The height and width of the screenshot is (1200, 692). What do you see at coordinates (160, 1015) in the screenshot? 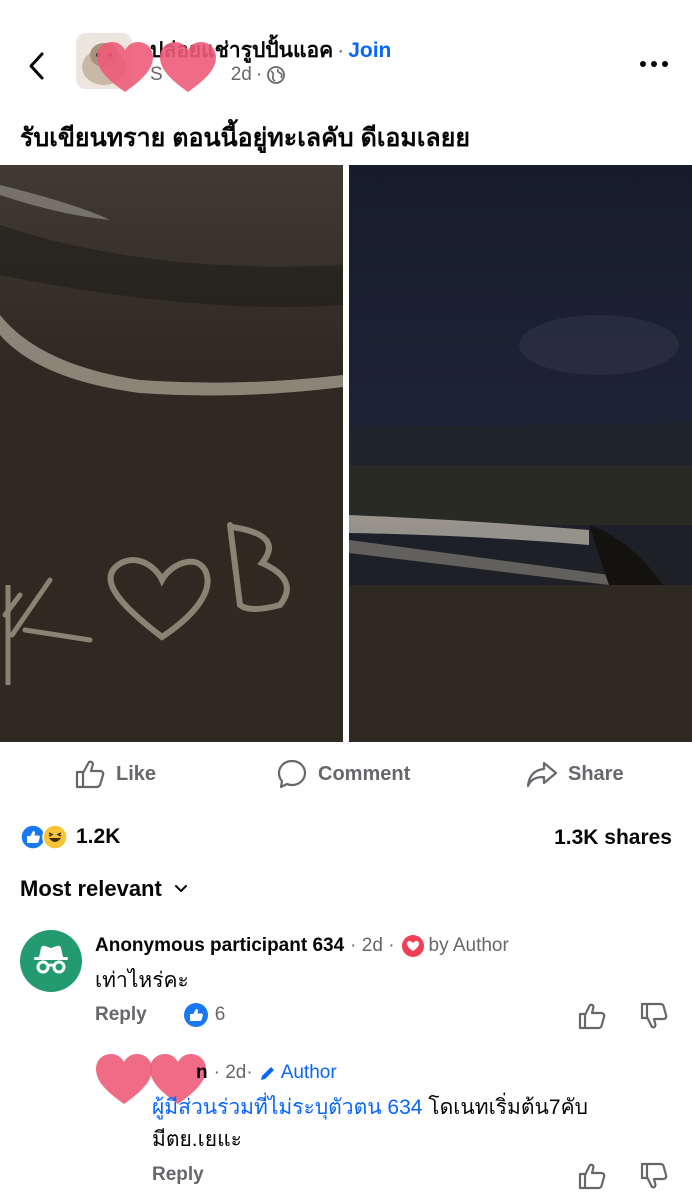
I see `comment-actions: Reply 6` at bounding box center [160, 1015].